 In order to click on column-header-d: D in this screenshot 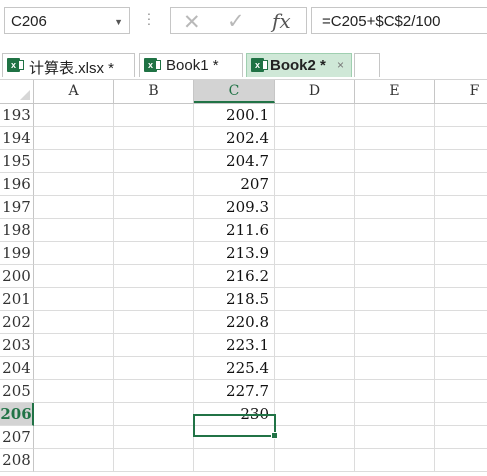, I will do `click(315, 91)`.